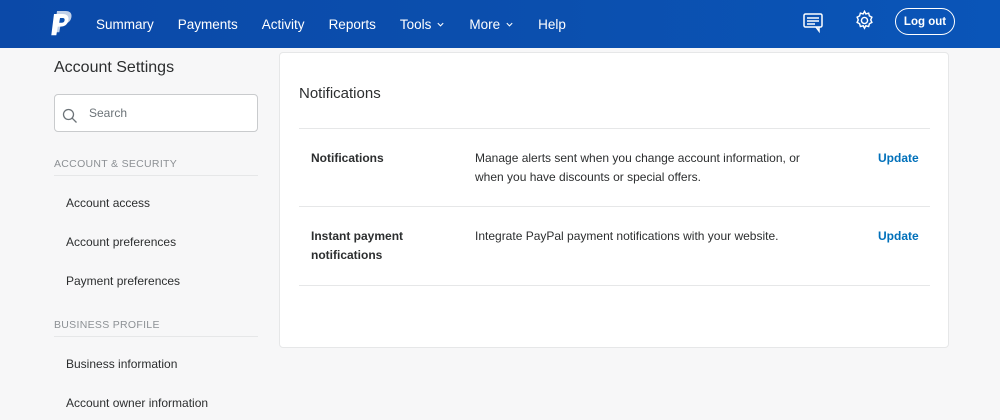 Image resolution: width=1000 pixels, height=420 pixels. I want to click on nav-item-label: Activity, so click(283, 24).